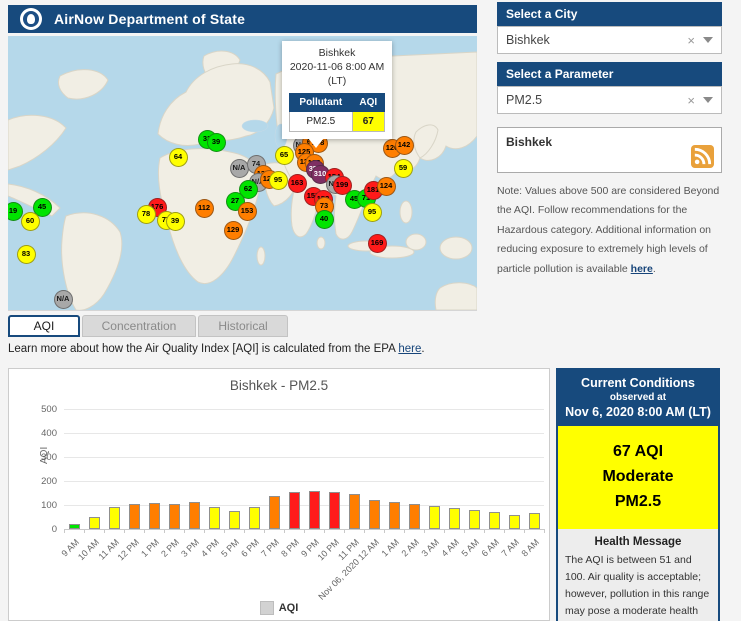 The height and width of the screenshot is (621, 741). Describe the element at coordinates (324, 219) in the screenshot. I see `aqi-map-marker: 40` at that location.